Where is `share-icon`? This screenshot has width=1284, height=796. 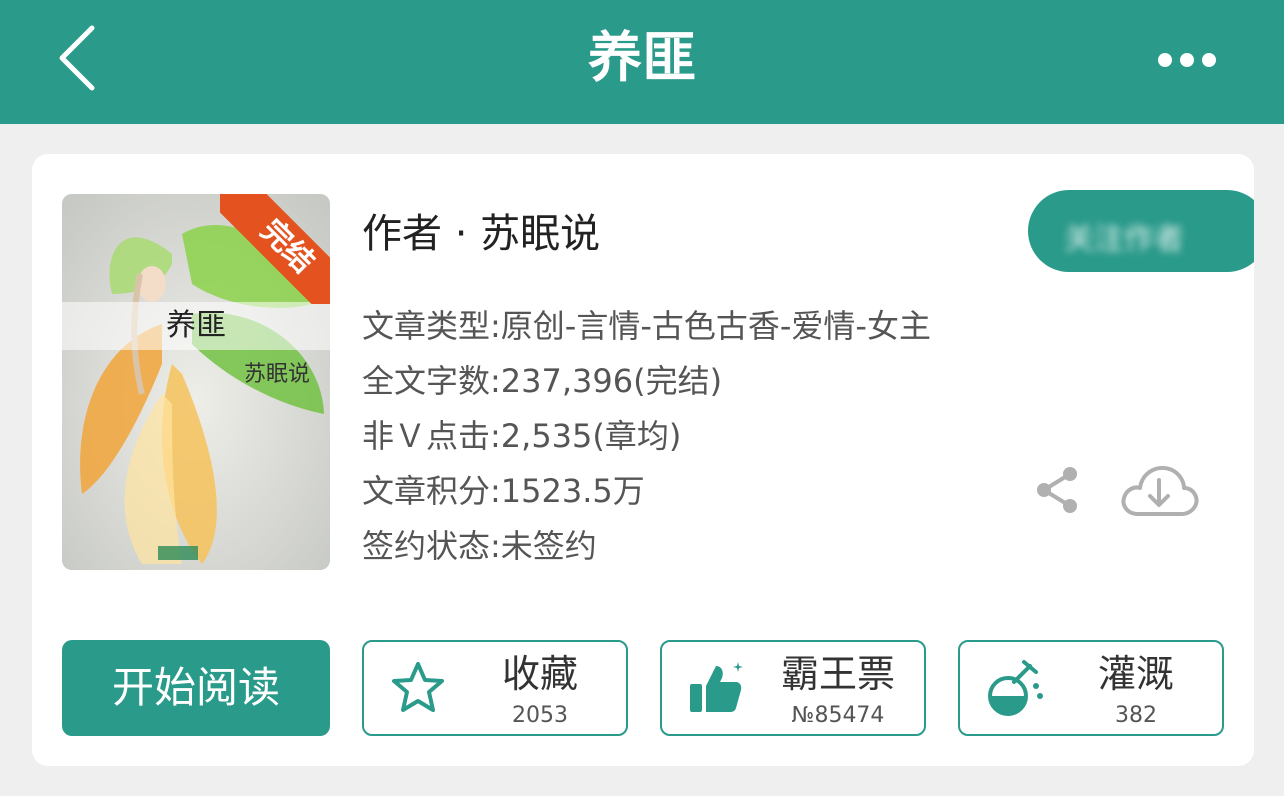 share-icon is located at coordinates (1057, 490).